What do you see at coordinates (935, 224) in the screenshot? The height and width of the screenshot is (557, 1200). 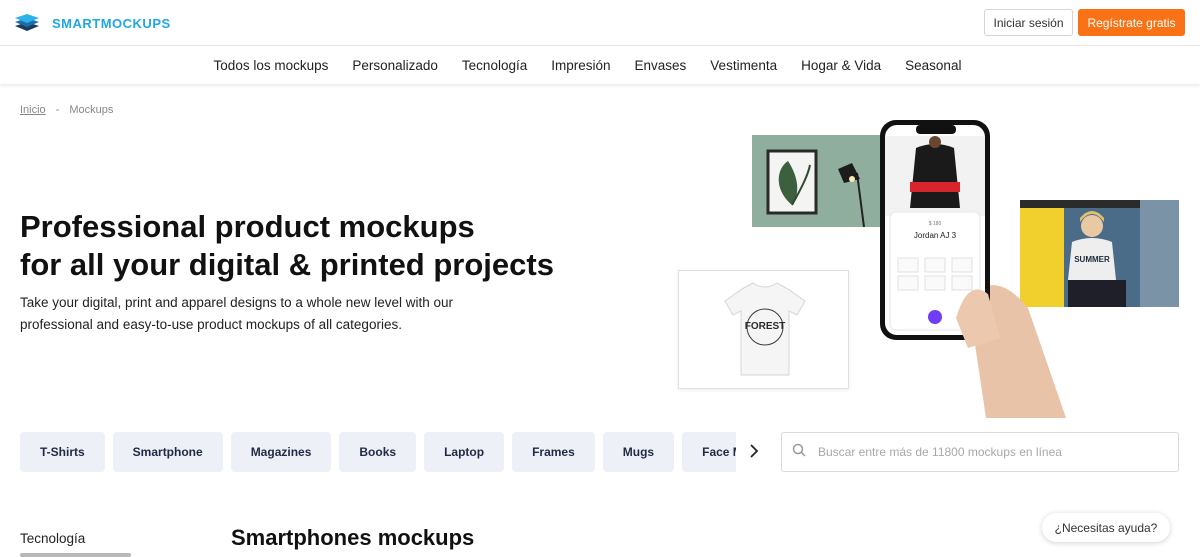 I see `phone-price: $ 180` at bounding box center [935, 224].